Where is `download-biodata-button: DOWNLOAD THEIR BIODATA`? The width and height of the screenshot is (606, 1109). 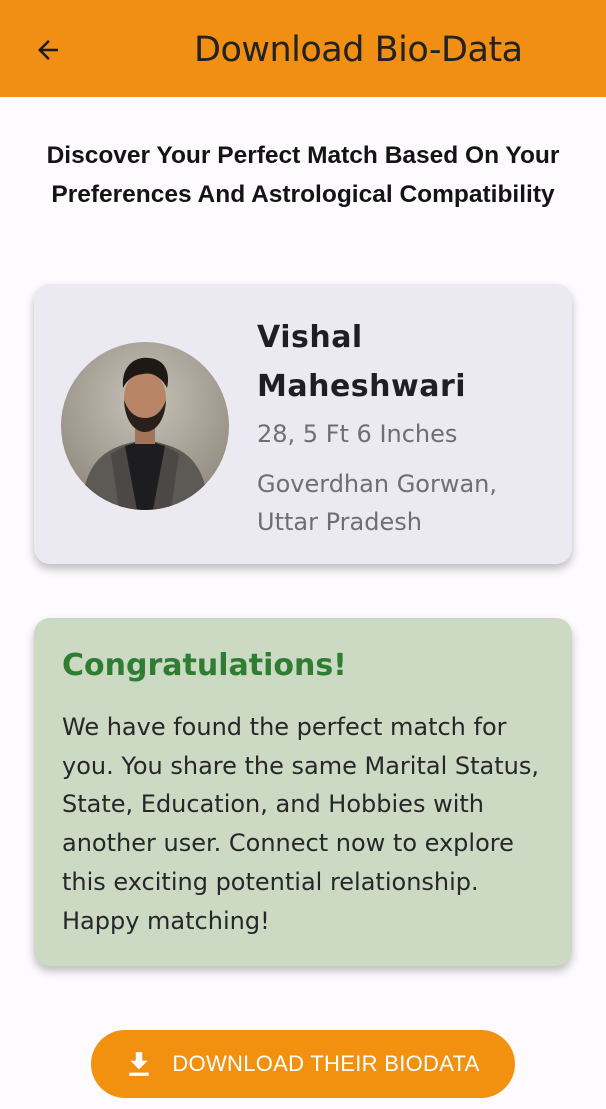 download-biodata-button: DOWNLOAD THEIR BIODATA is located at coordinates (303, 1064).